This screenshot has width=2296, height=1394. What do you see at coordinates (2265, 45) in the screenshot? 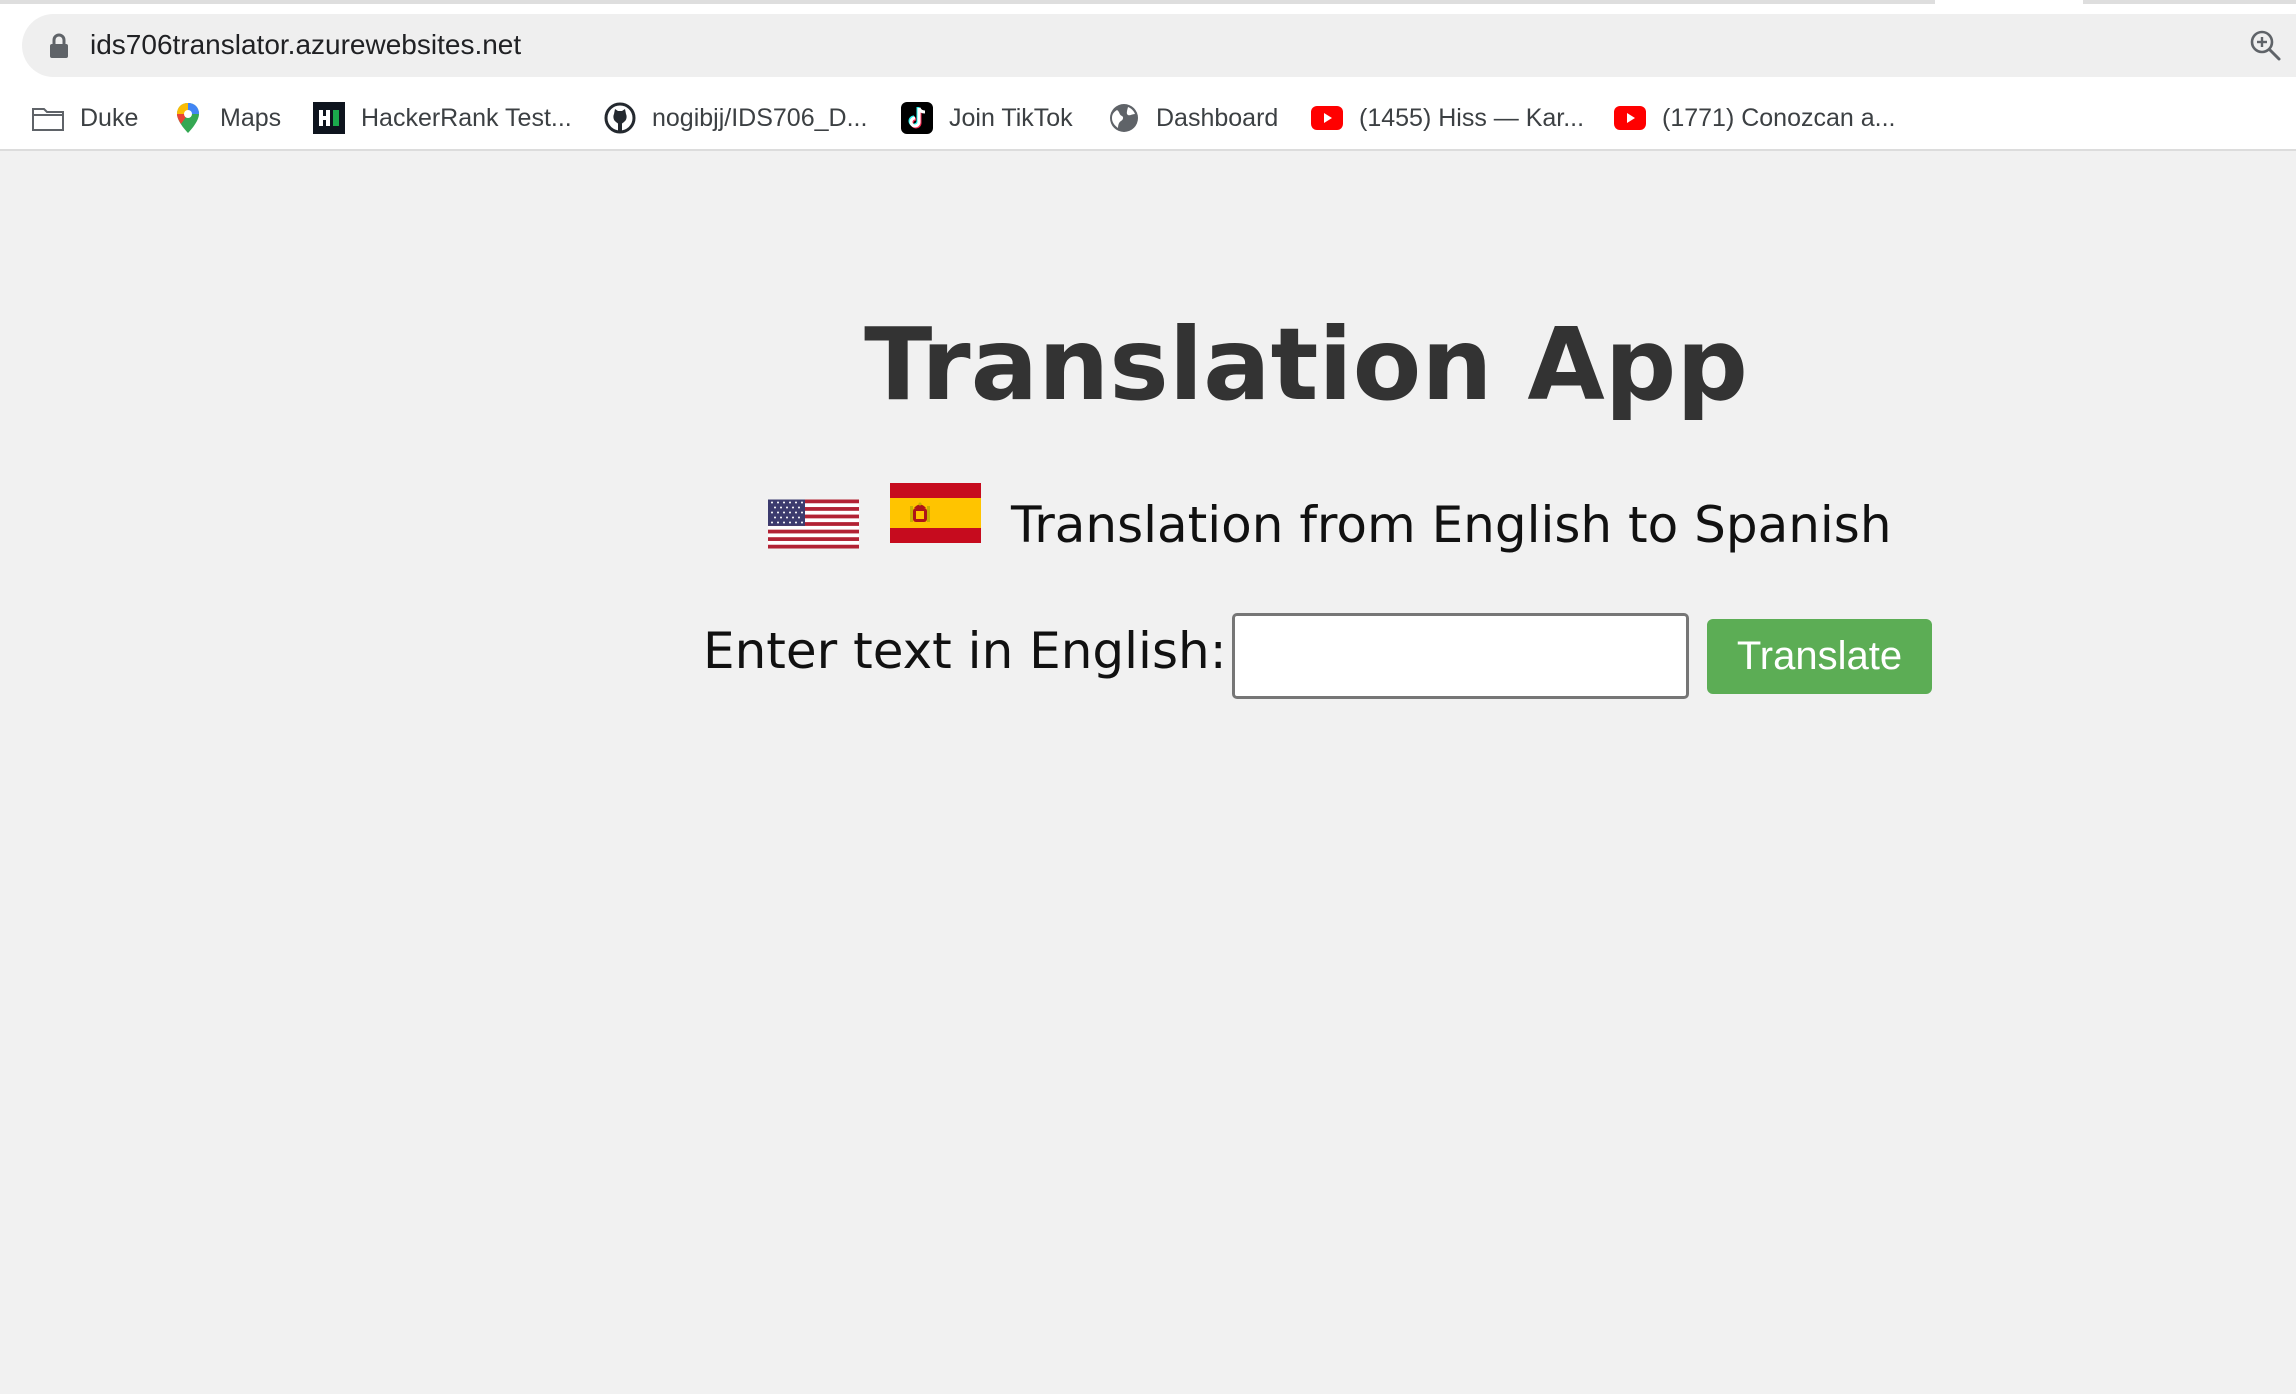
I see `zoom-icon` at bounding box center [2265, 45].